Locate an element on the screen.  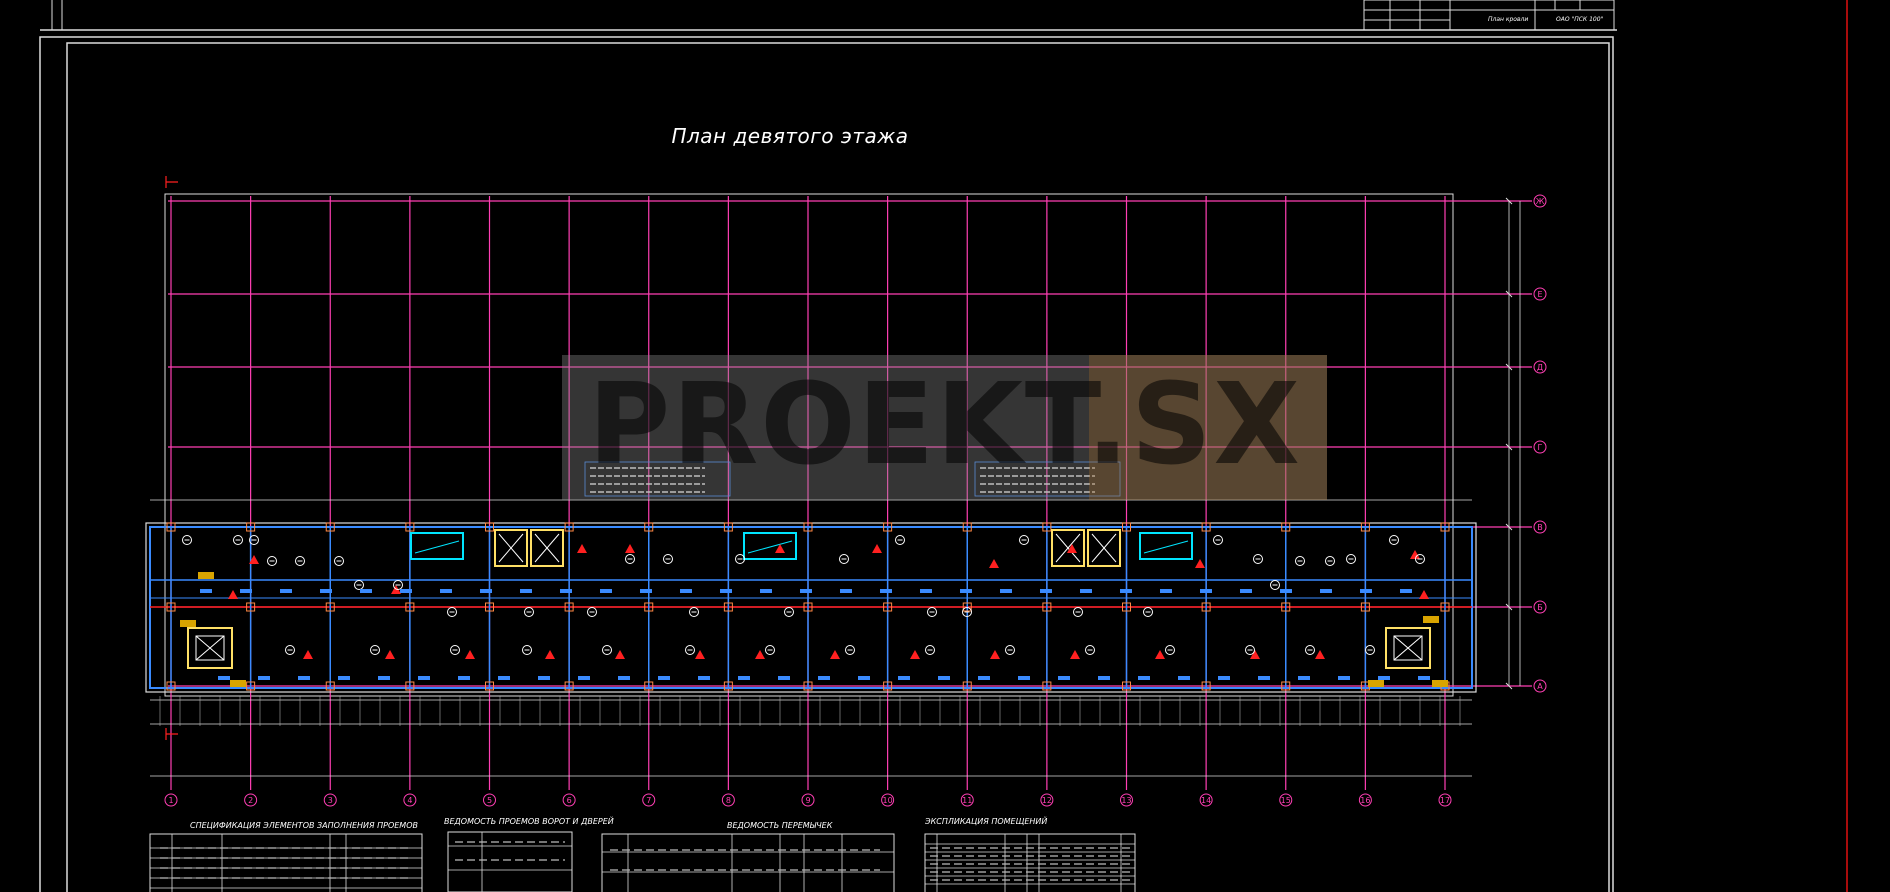
title-block-company: ОАО "ПСК 100" is located at coordinates (1580, 19).